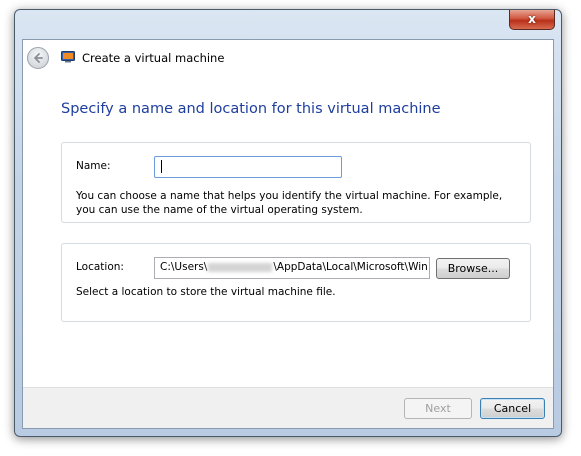  Describe the element at coordinates (161, 166) in the screenshot. I see `text-cursor` at that location.